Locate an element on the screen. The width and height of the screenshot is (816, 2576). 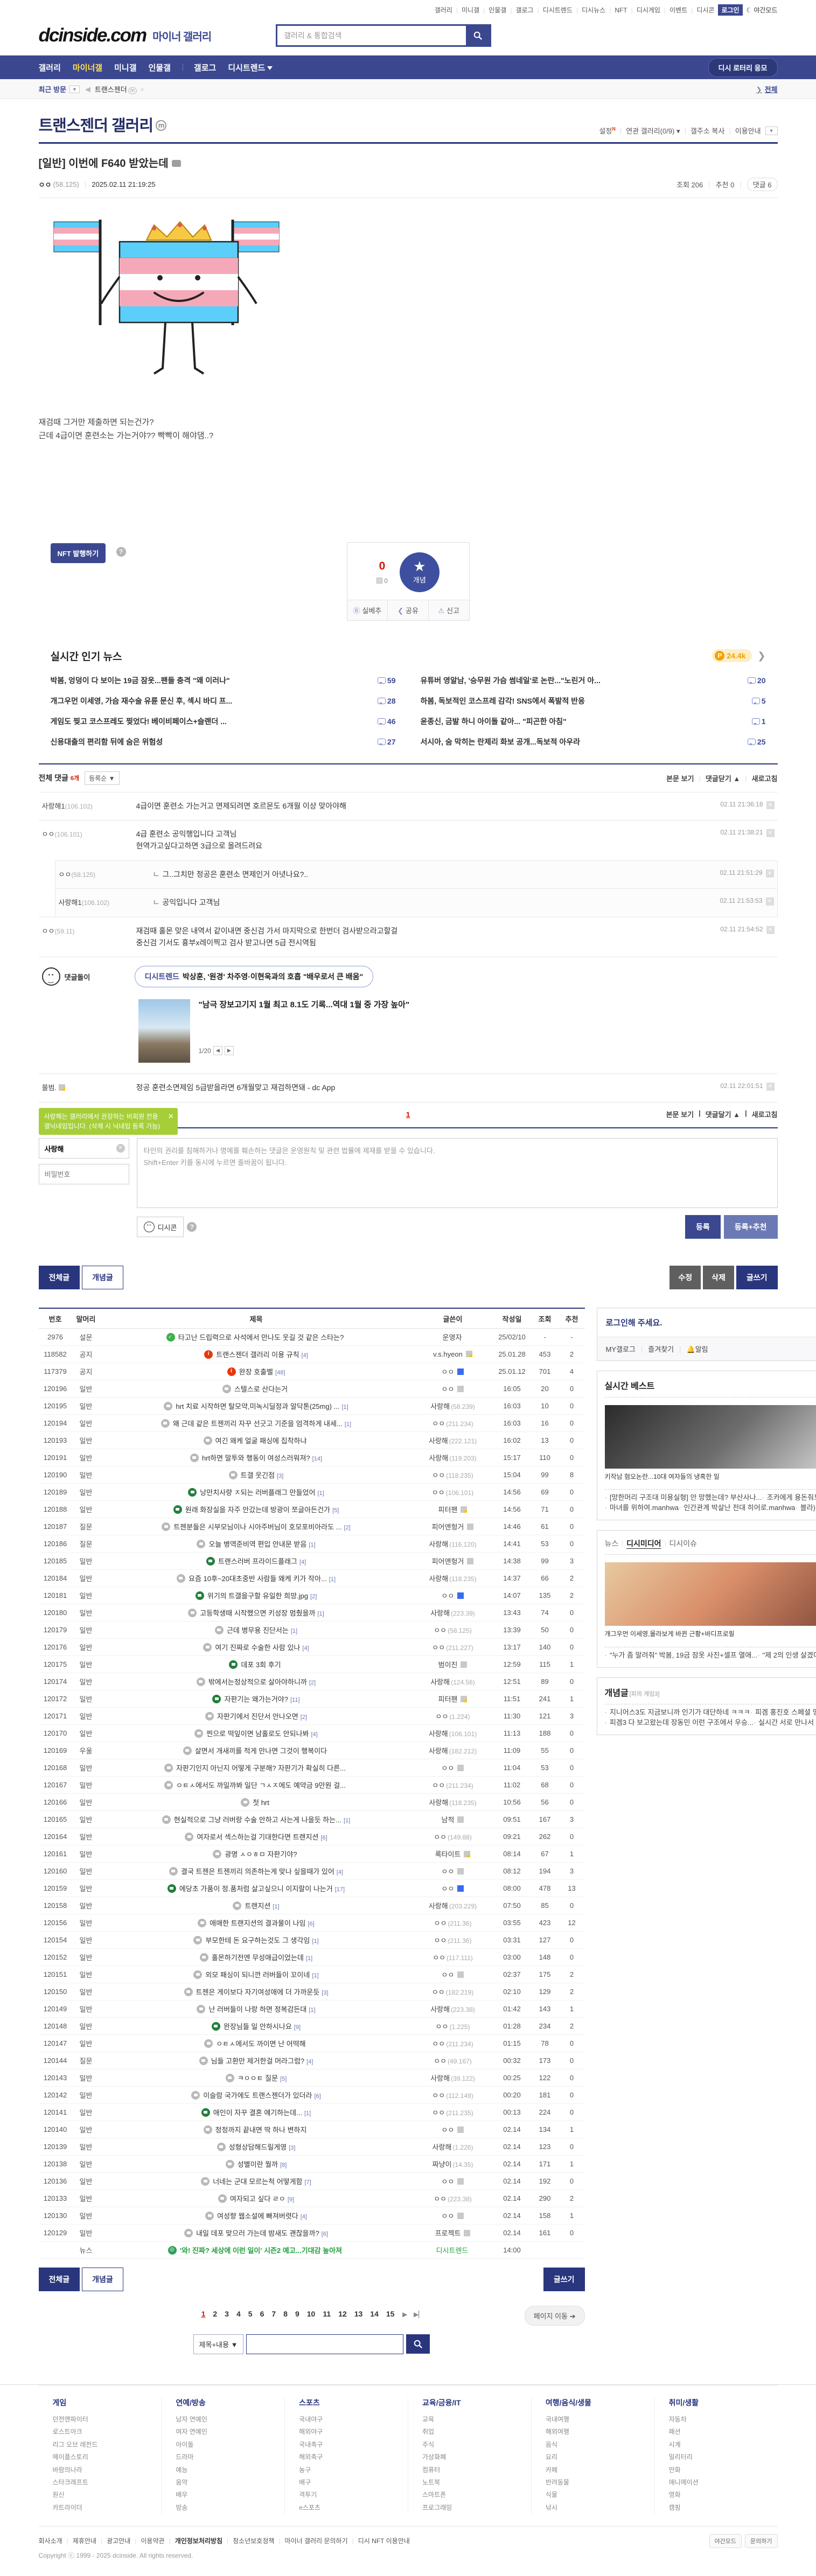
write-button: 글쓰기 is located at coordinates (757, 1277).